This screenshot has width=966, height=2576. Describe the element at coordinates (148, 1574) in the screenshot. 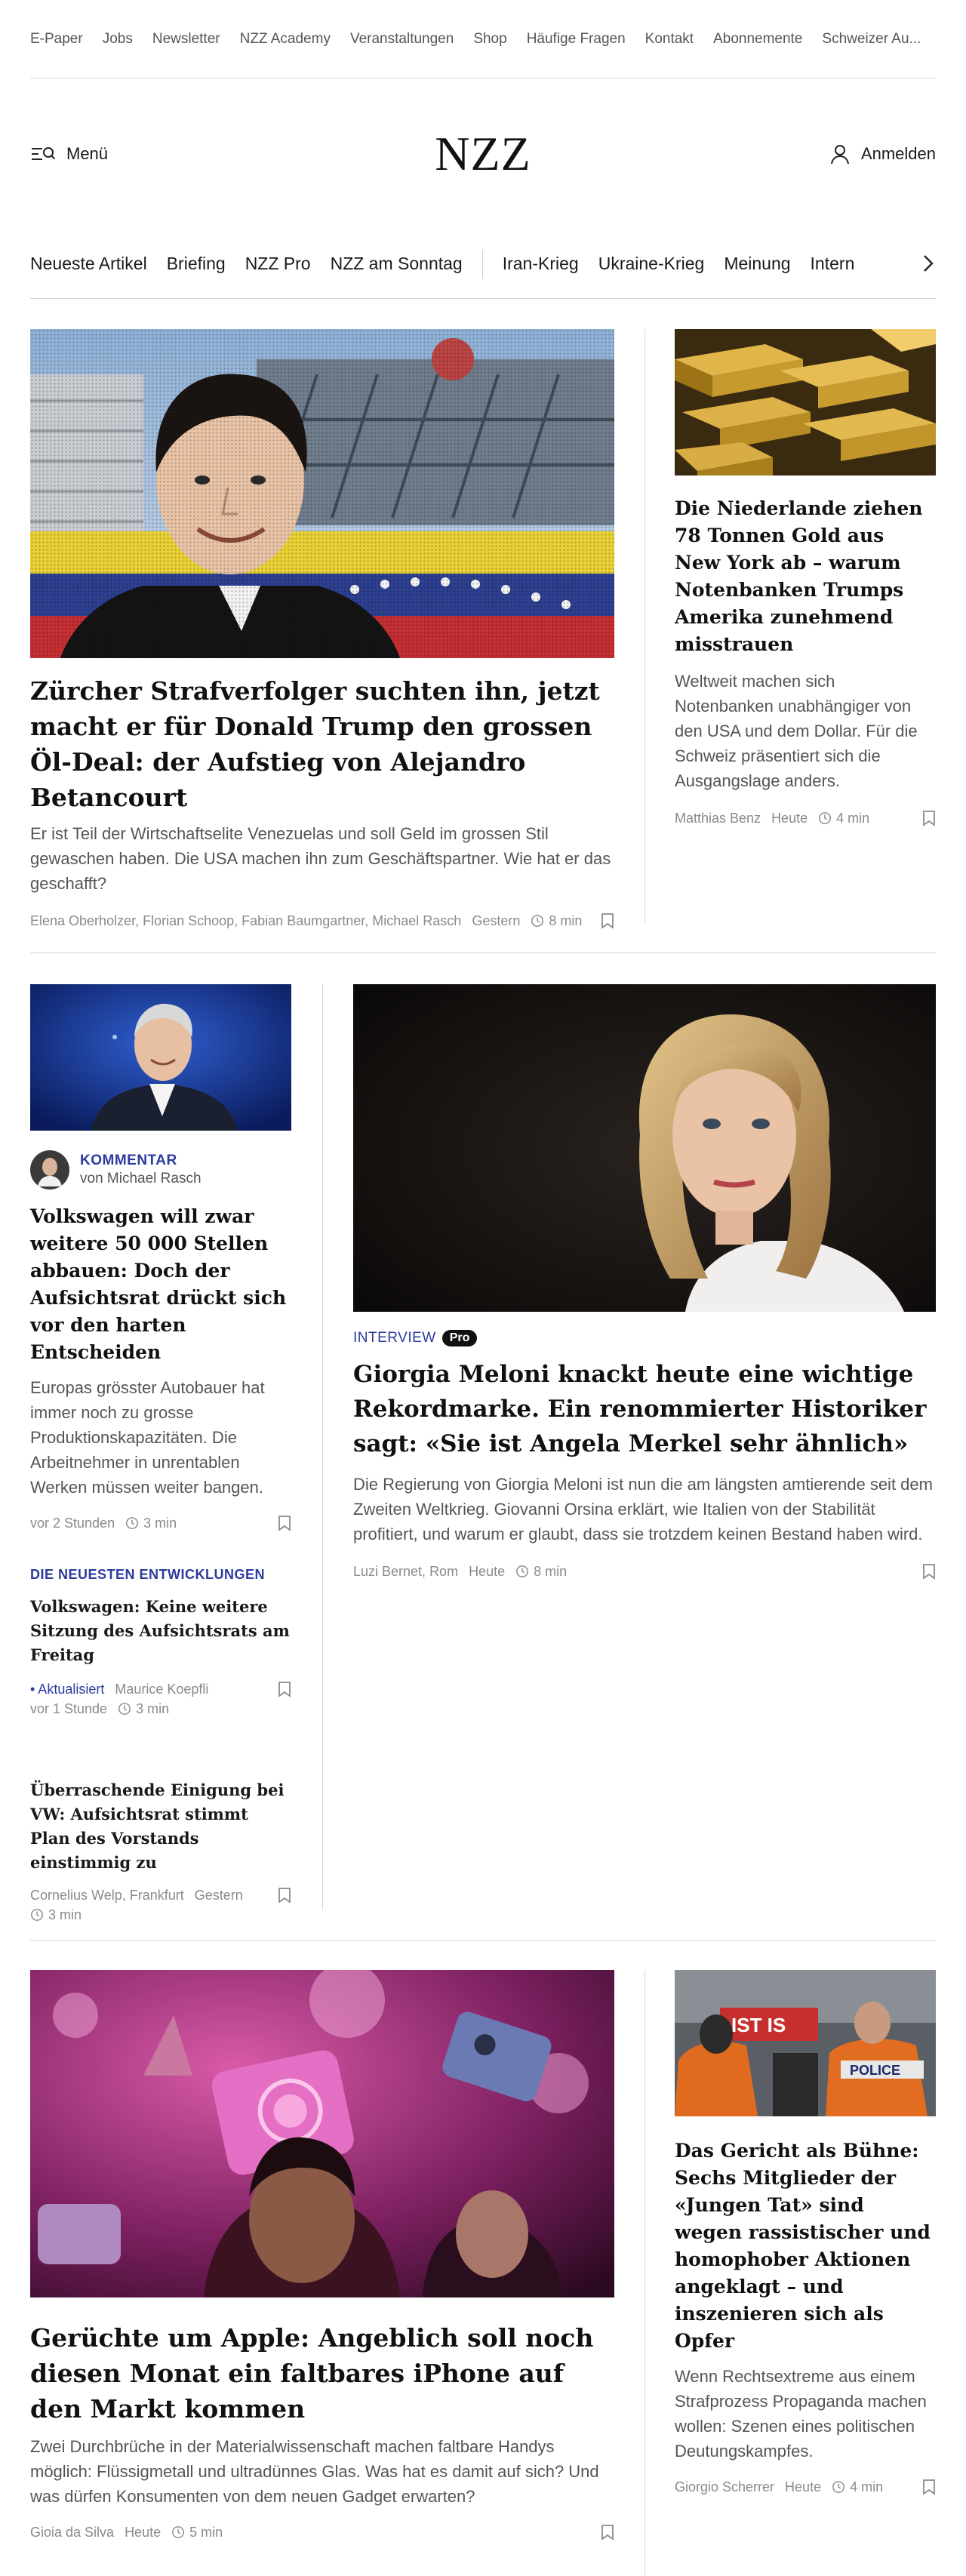

I see `article-kicker: DIE NEUESTEN ENTWICKLUNGEN` at that location.